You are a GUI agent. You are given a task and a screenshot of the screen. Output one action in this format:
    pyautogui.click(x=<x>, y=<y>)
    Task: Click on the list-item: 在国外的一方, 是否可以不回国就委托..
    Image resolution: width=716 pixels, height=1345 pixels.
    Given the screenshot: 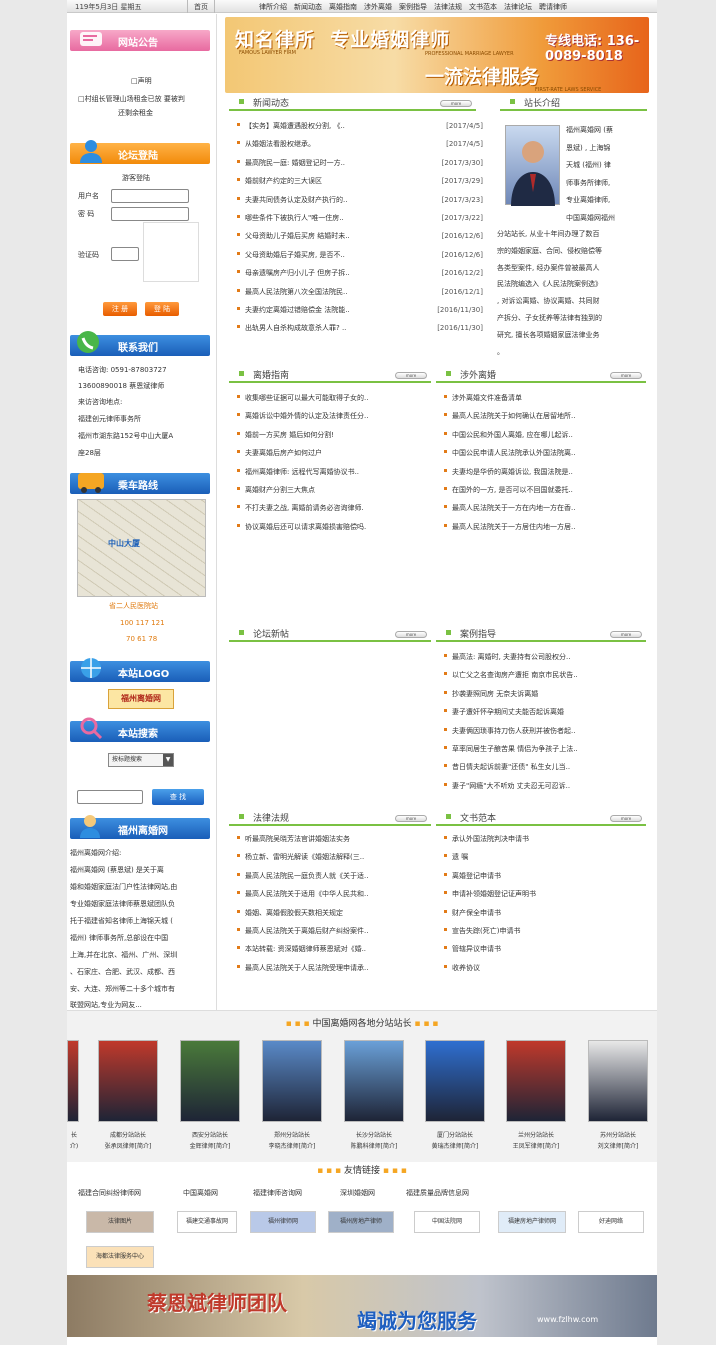 What is the action you would take?
    pyautogui.click(x=542, y=490)
    